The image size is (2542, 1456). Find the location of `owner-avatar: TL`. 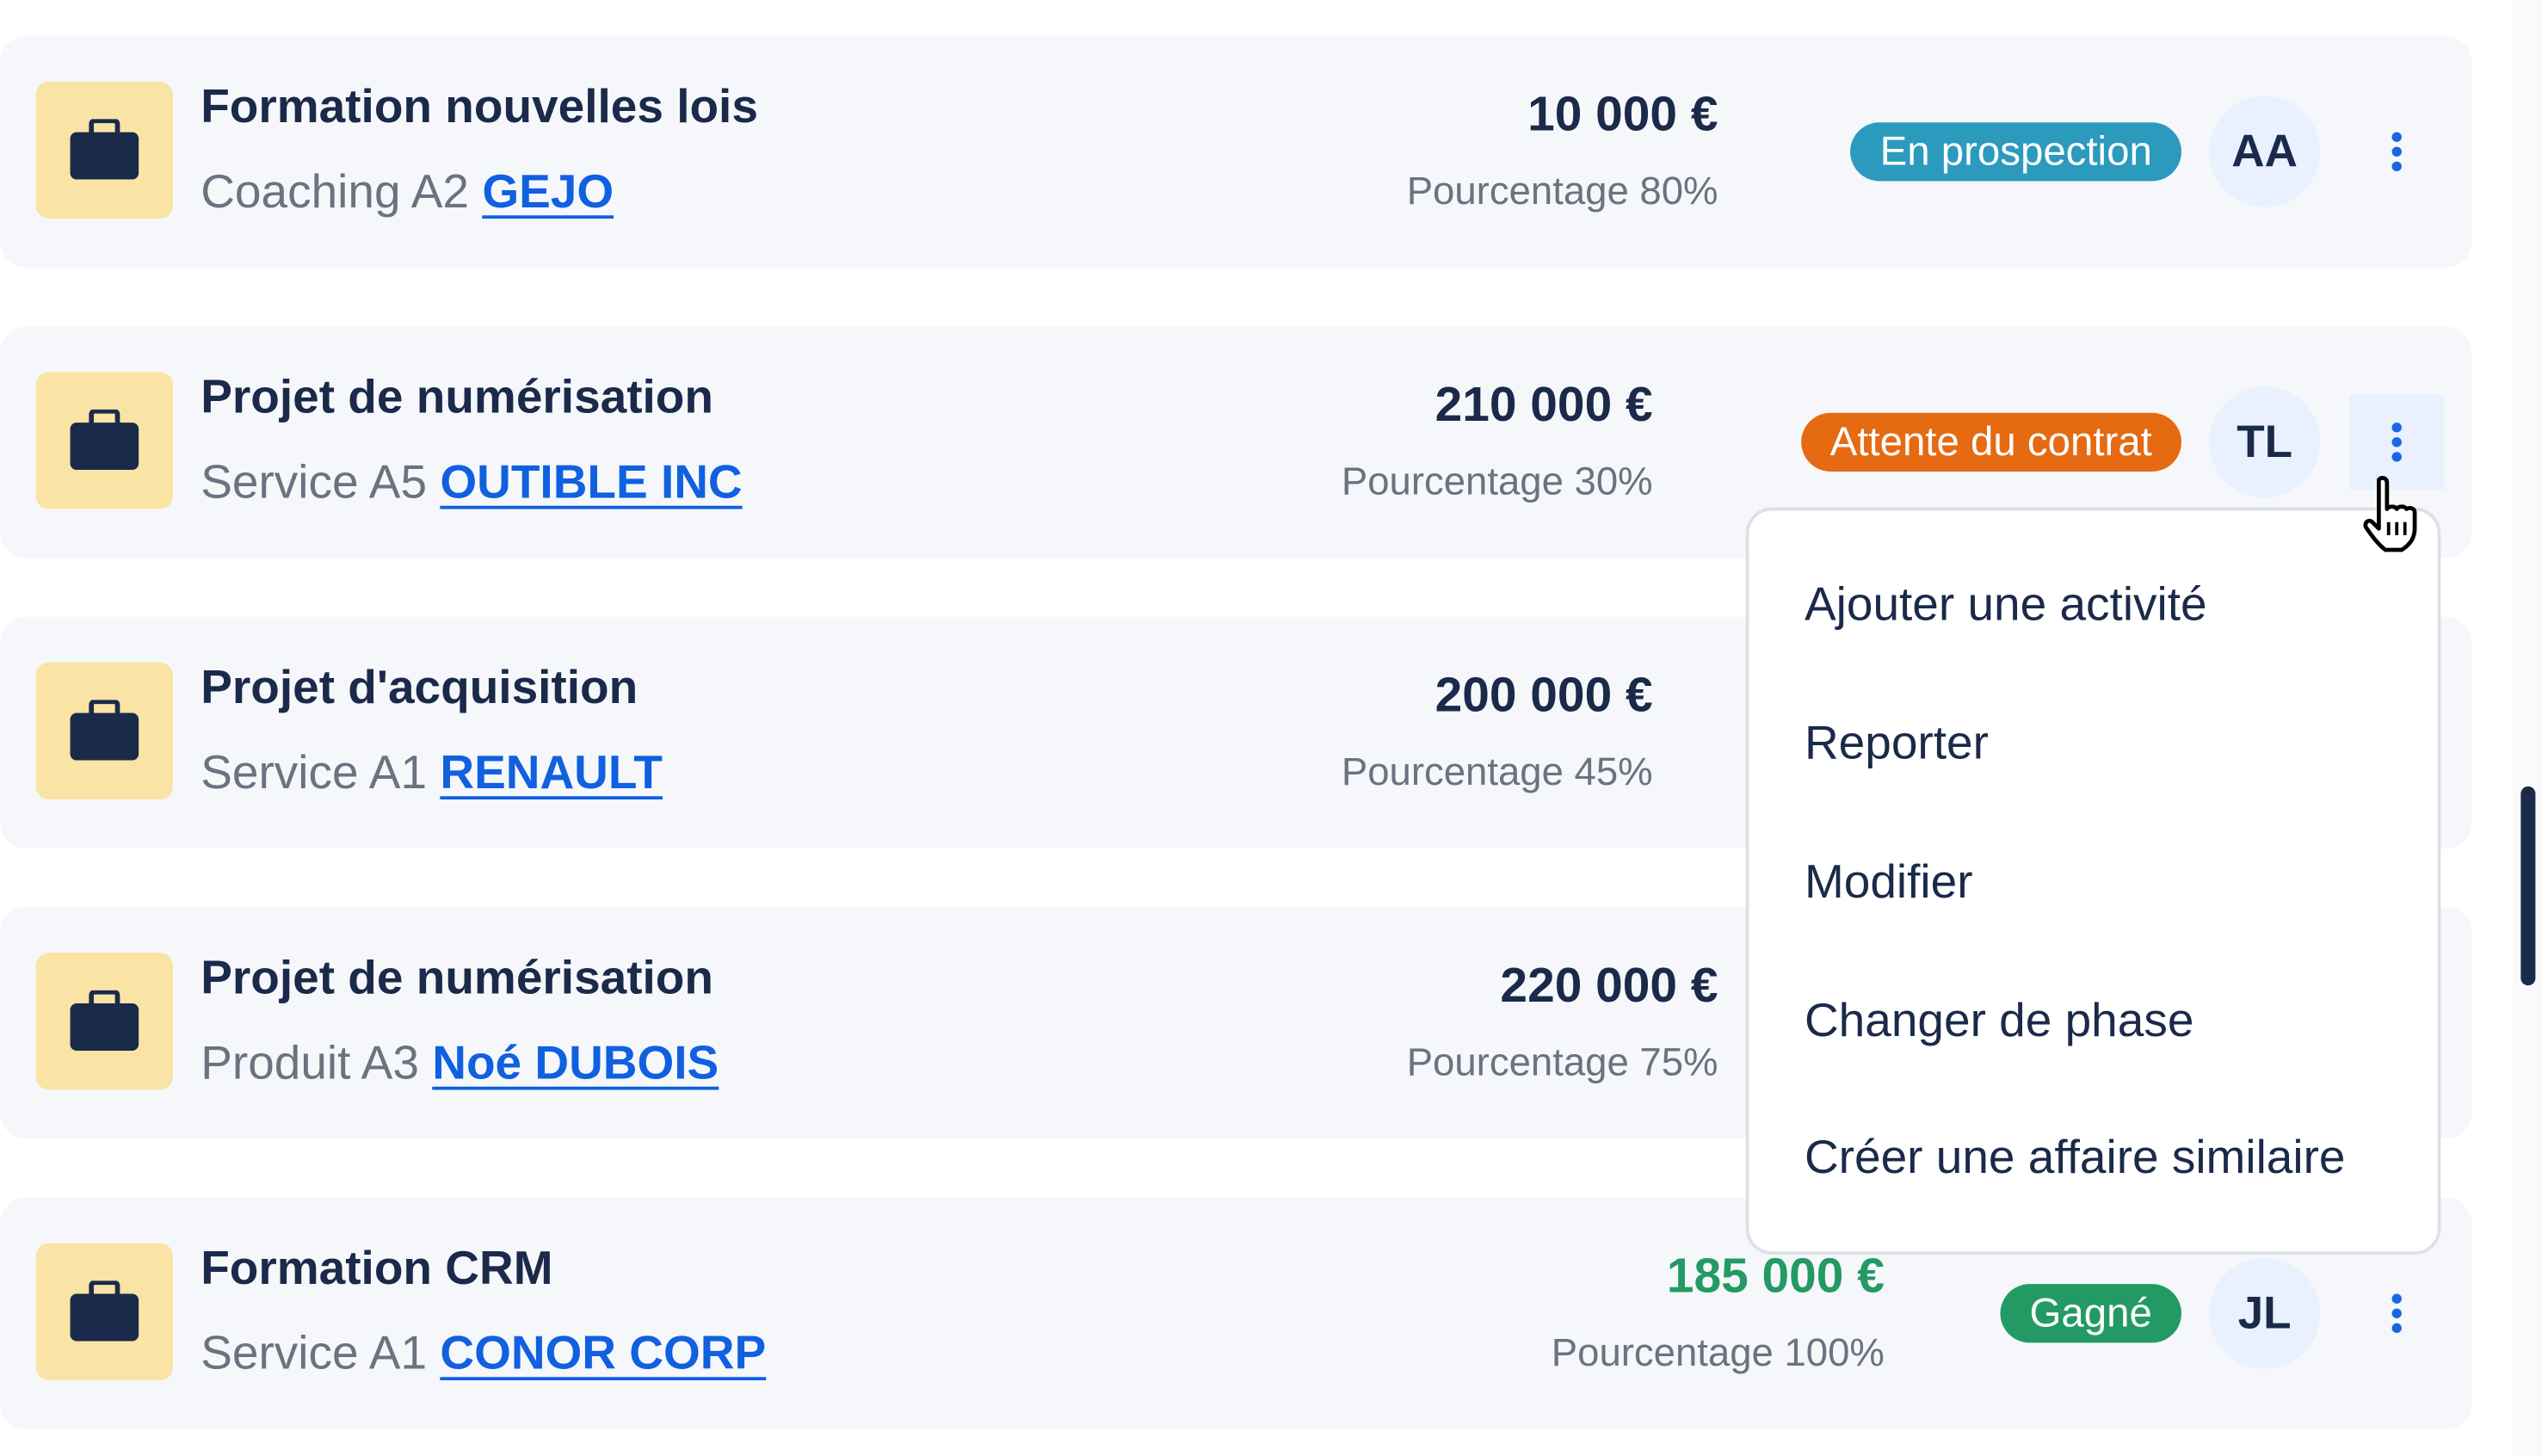

owner-avatar: TL is located at coordinates (2265, 442).